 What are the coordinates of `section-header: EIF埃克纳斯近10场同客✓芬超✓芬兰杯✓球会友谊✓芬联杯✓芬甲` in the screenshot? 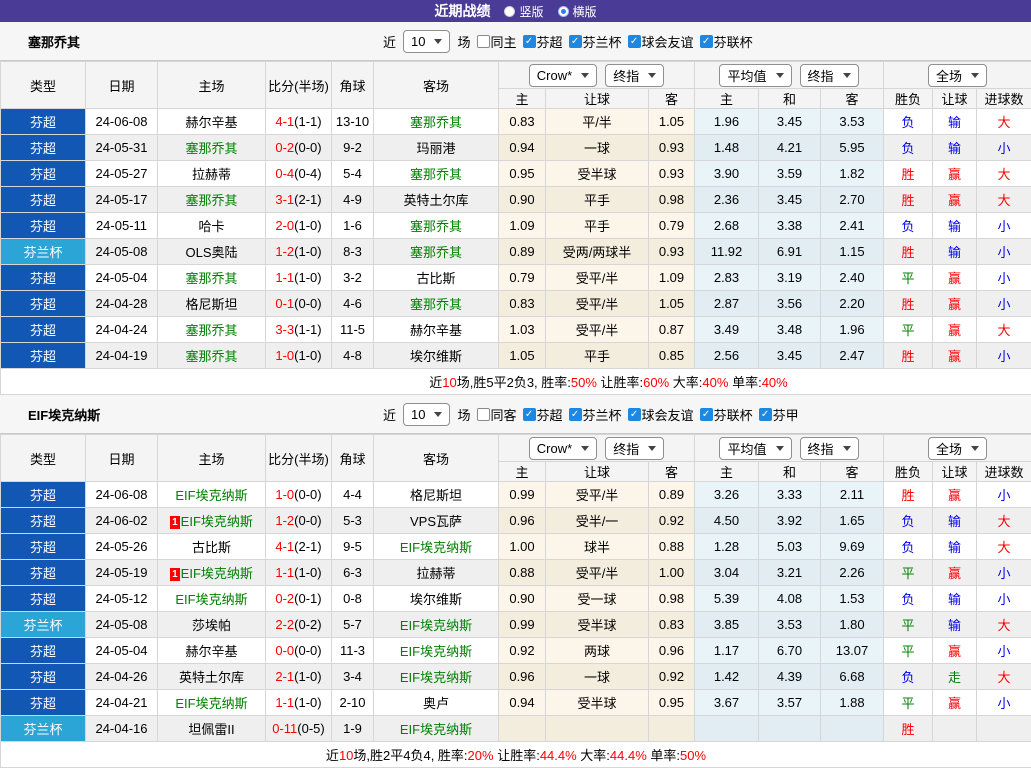 It's located at (515, 414).